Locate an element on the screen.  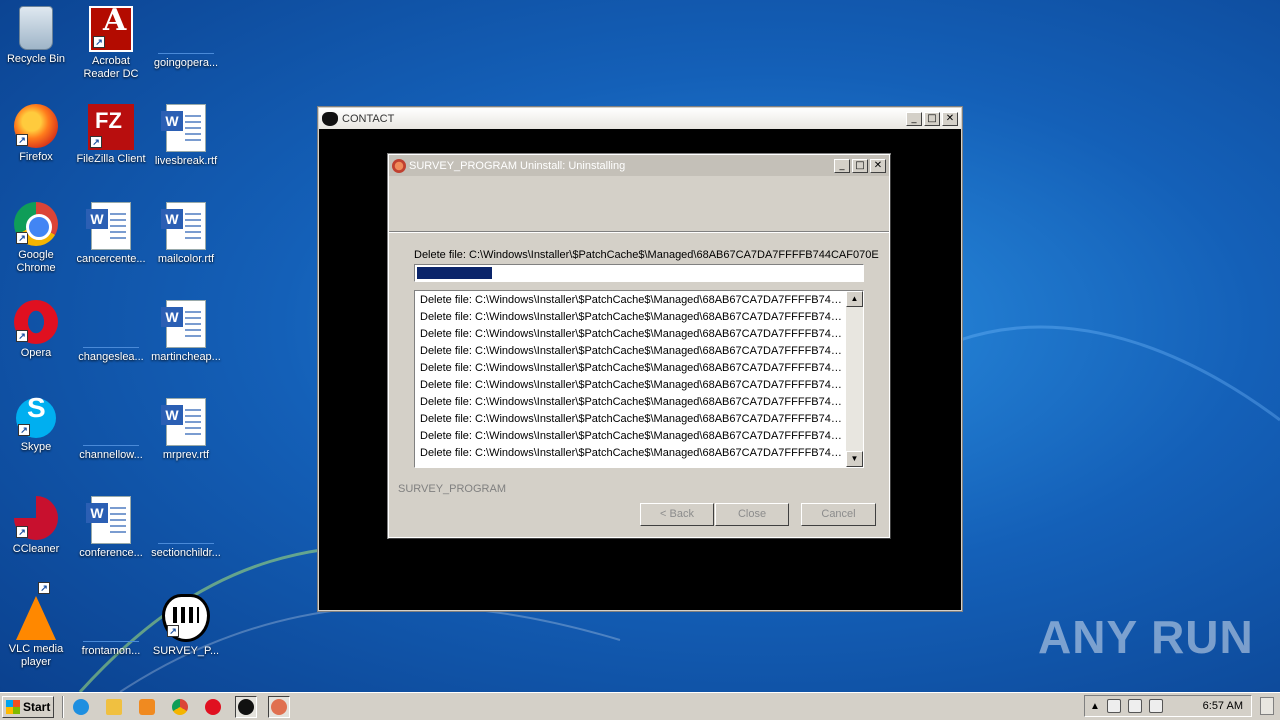
opera-taskbar-icon is located at coordinates (213, 707).